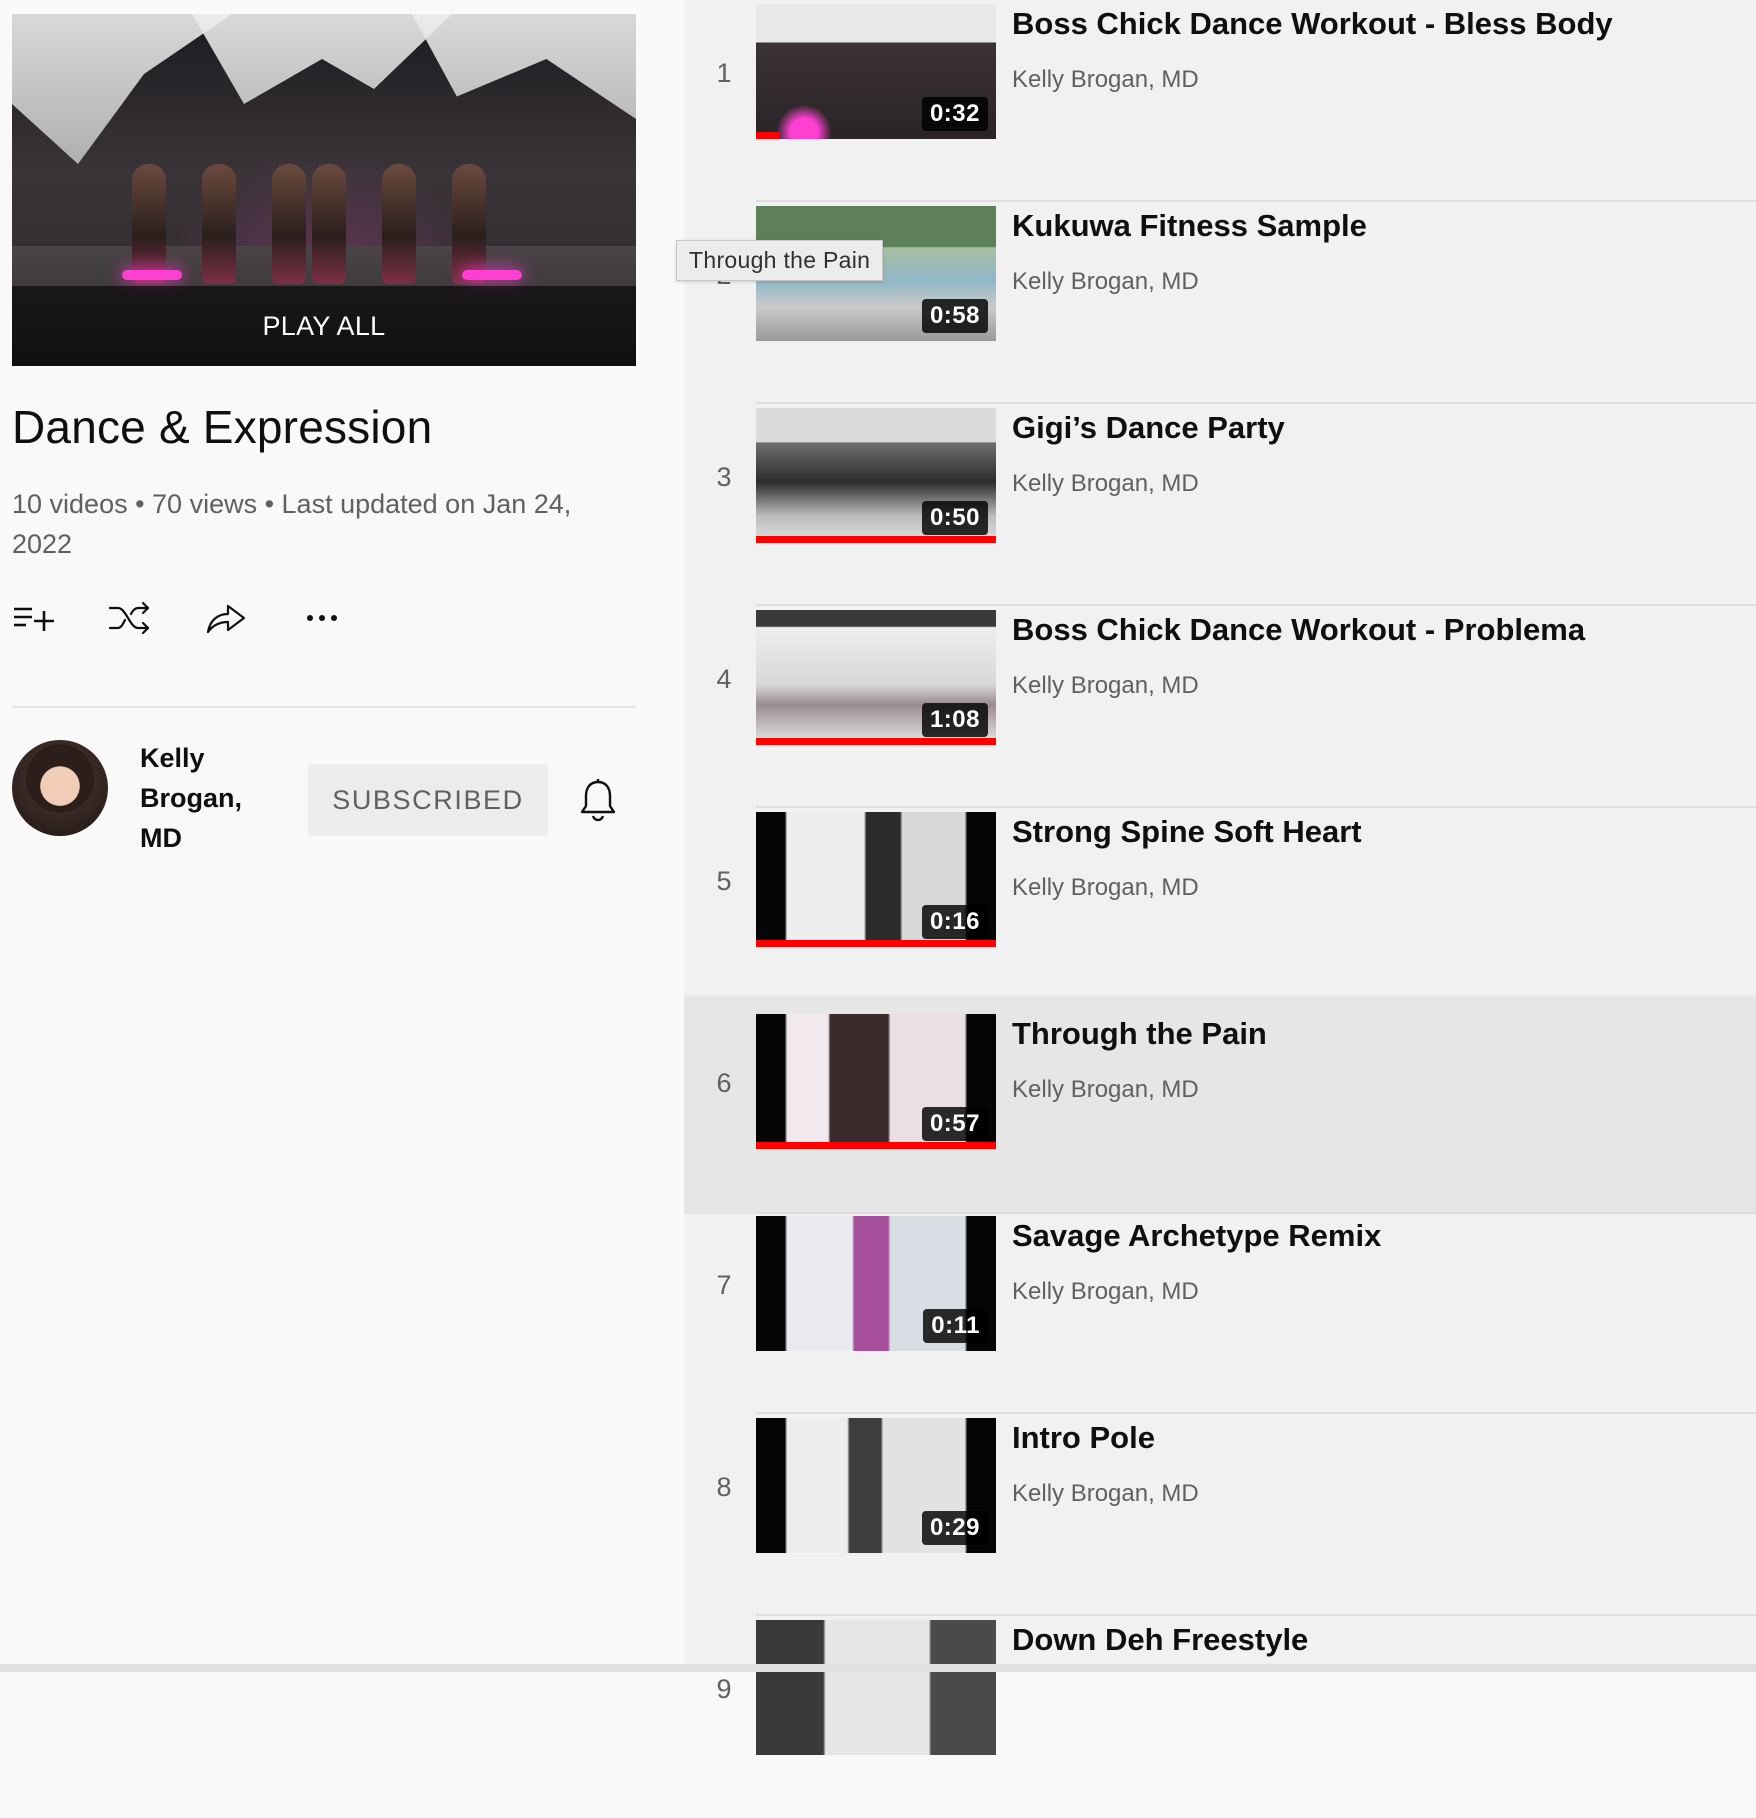 This screenshot has height=1818, width=1756. I want to click on duration-badge: 0:32, so click(954, 114).